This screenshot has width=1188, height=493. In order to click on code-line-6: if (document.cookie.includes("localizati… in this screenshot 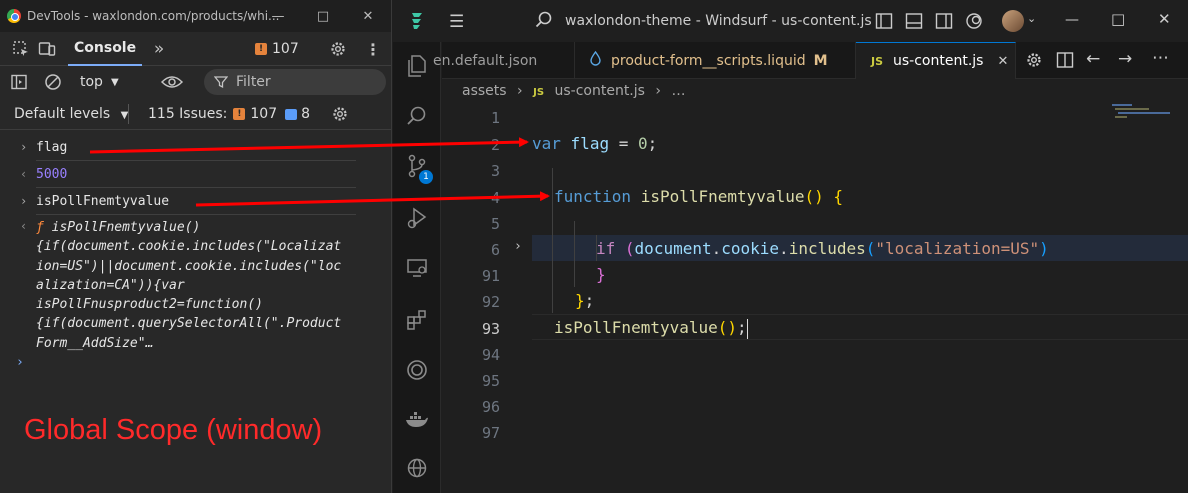, I will do `click(822, 248)`.